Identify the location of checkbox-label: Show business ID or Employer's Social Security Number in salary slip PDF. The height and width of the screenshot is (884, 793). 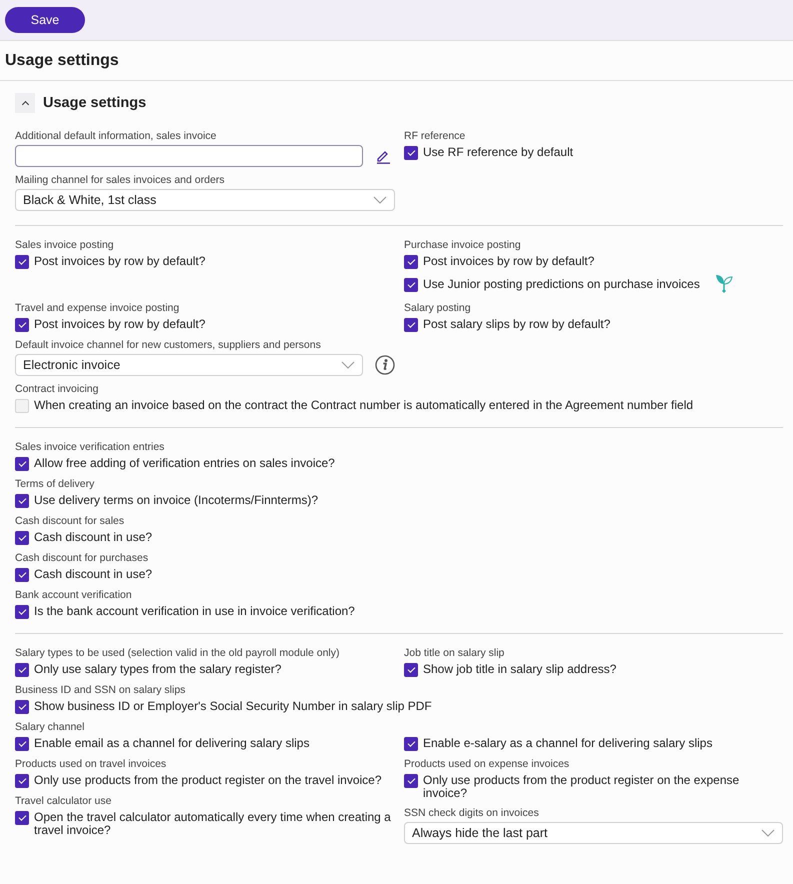
(233, 706).